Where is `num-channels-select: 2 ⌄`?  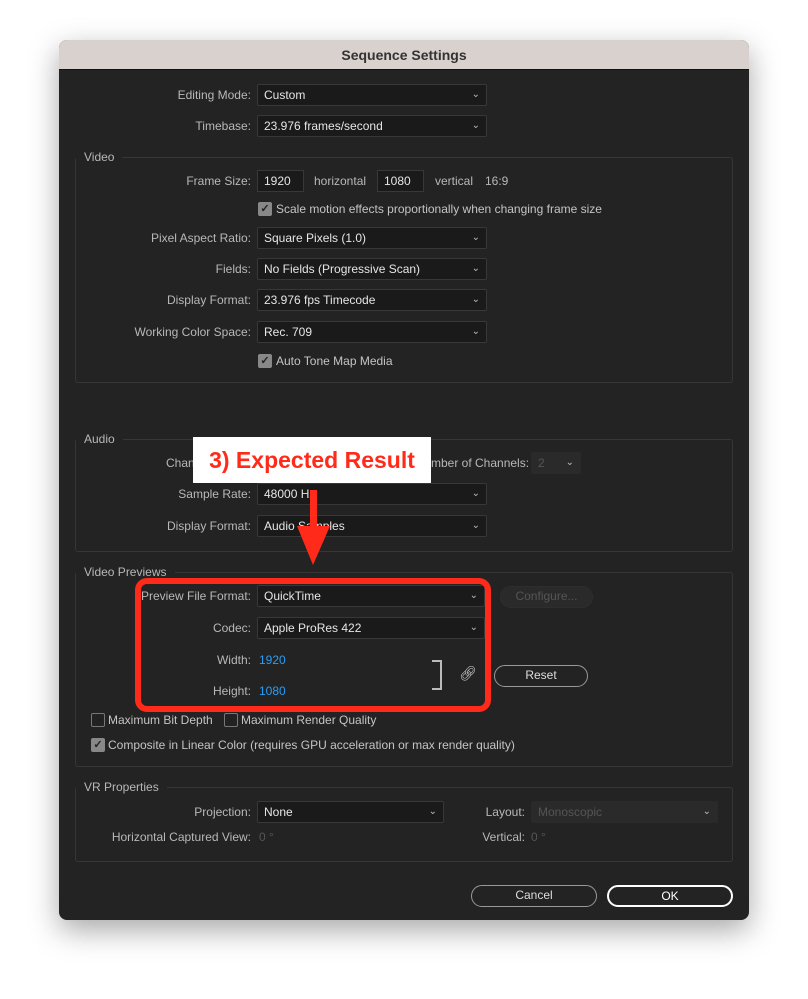 num-channels-select: 2 ⌄ is located at coordinates (556, 463).